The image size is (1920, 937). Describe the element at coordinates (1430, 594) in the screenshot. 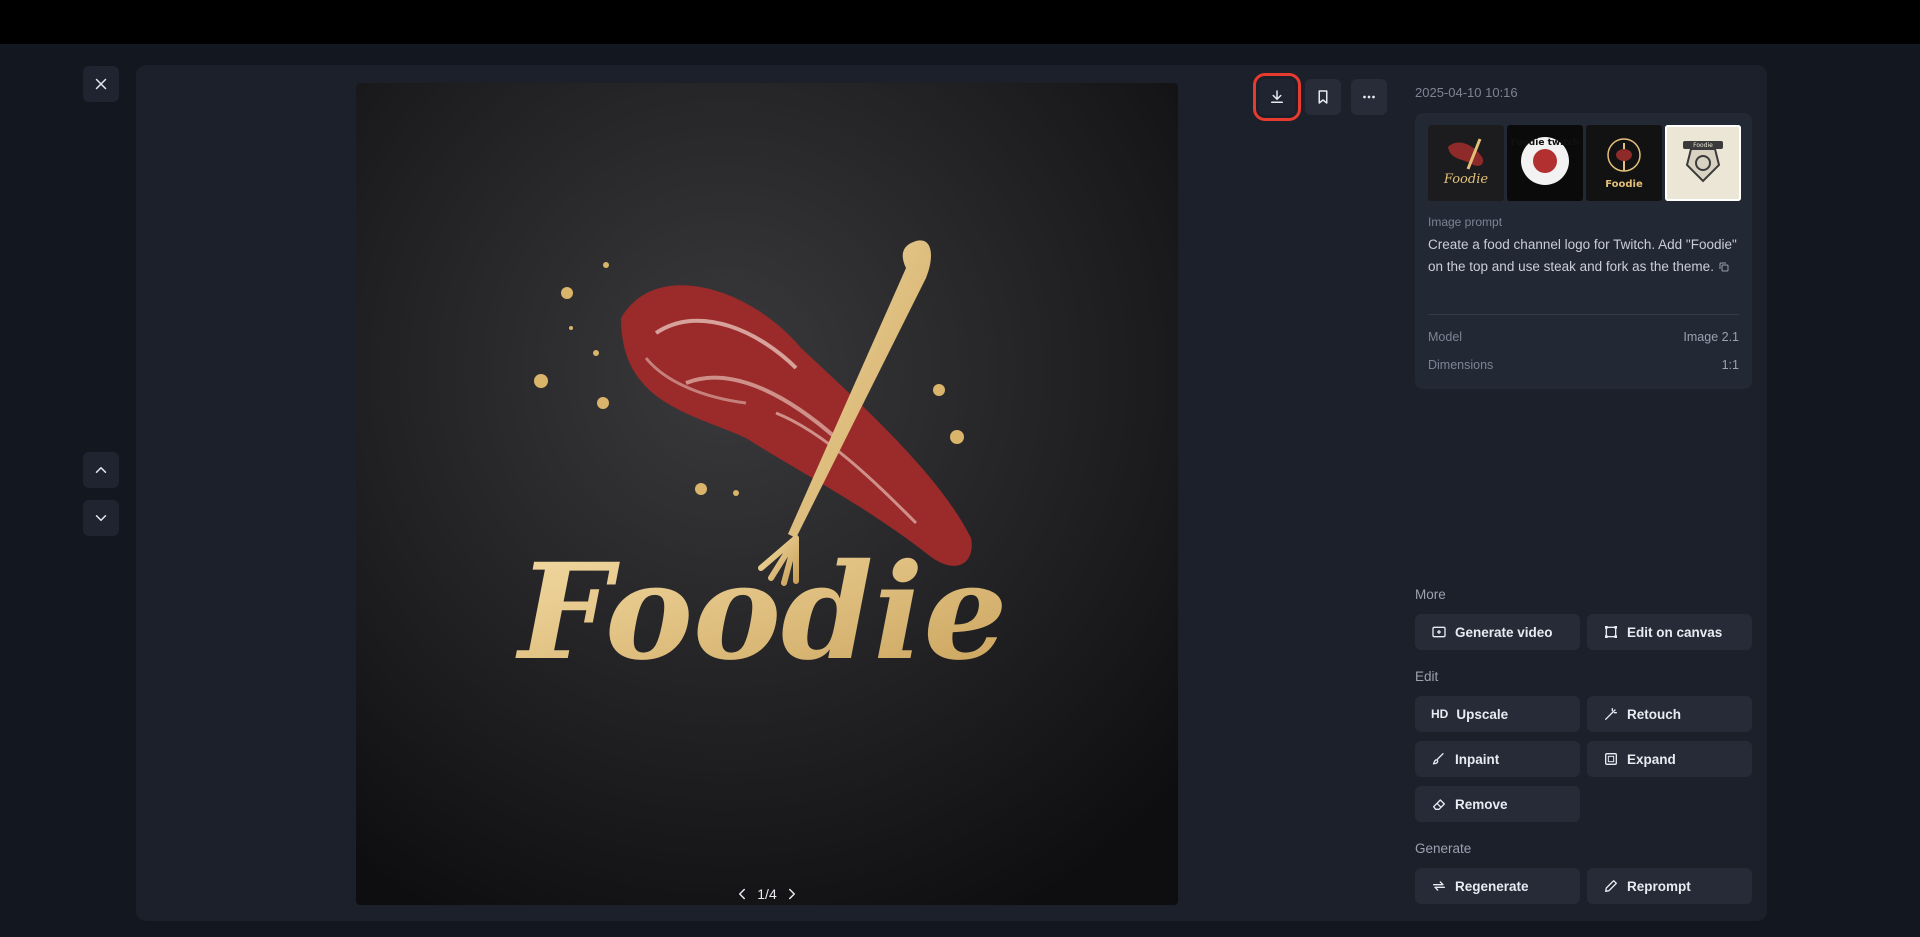

I see `section-more-label: More` at that location.